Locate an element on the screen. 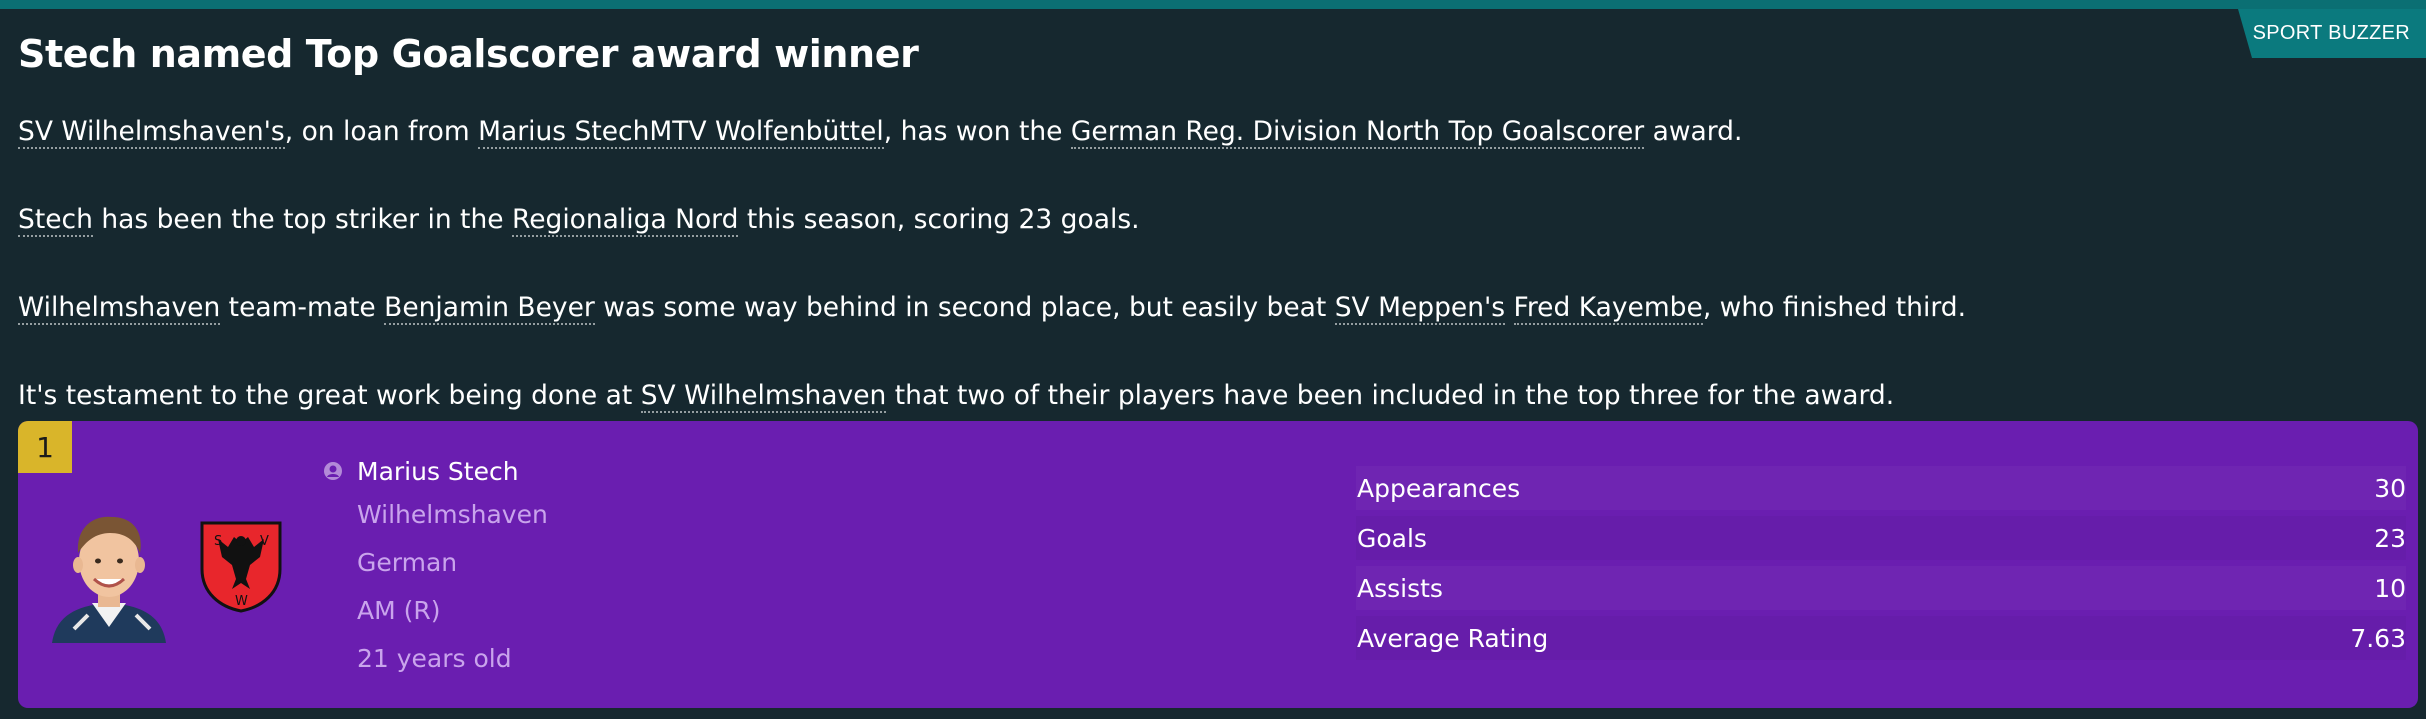 The image size is (2426, 719). club-crest-icon: S V W is located at coordinates (241, 565).